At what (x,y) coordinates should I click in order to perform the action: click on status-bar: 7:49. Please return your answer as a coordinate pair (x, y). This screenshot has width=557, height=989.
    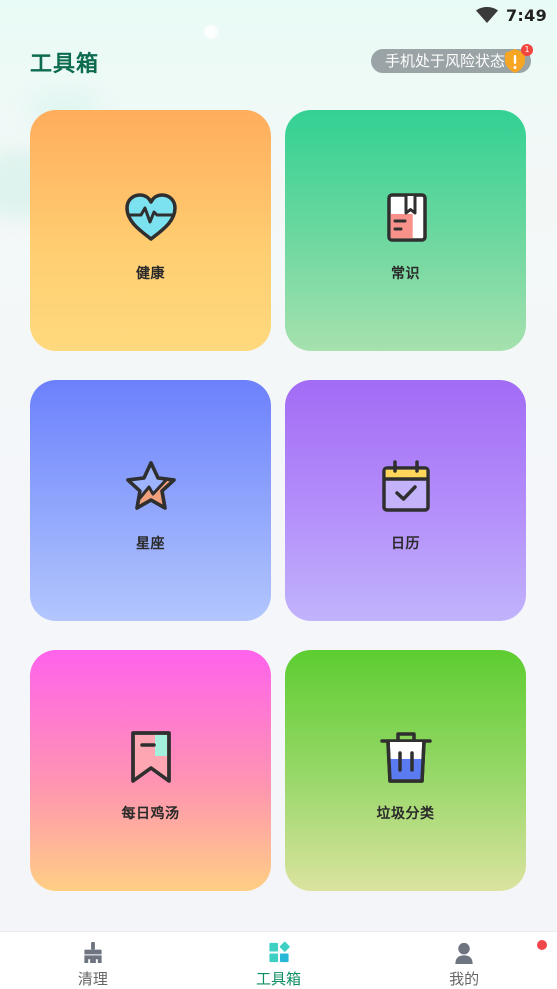
    Looking at the image, I should click on (278, 15).